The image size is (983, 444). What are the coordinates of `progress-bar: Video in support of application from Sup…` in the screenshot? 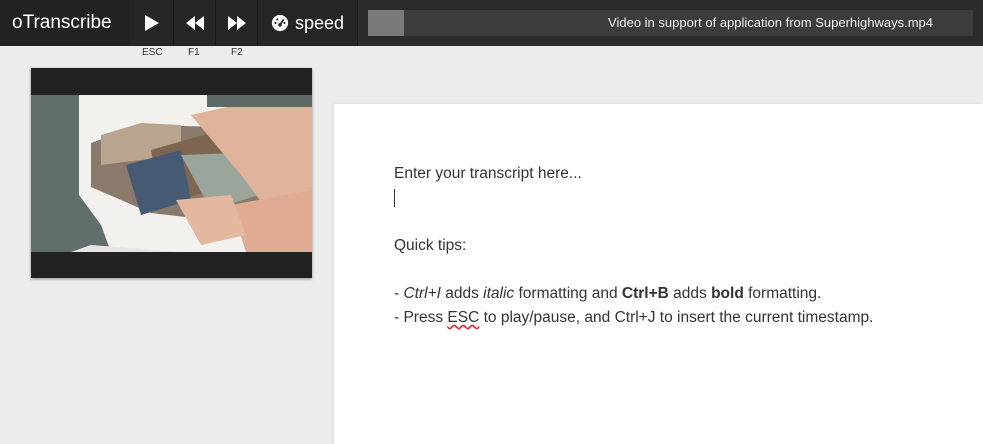 It's located at (670, 23).